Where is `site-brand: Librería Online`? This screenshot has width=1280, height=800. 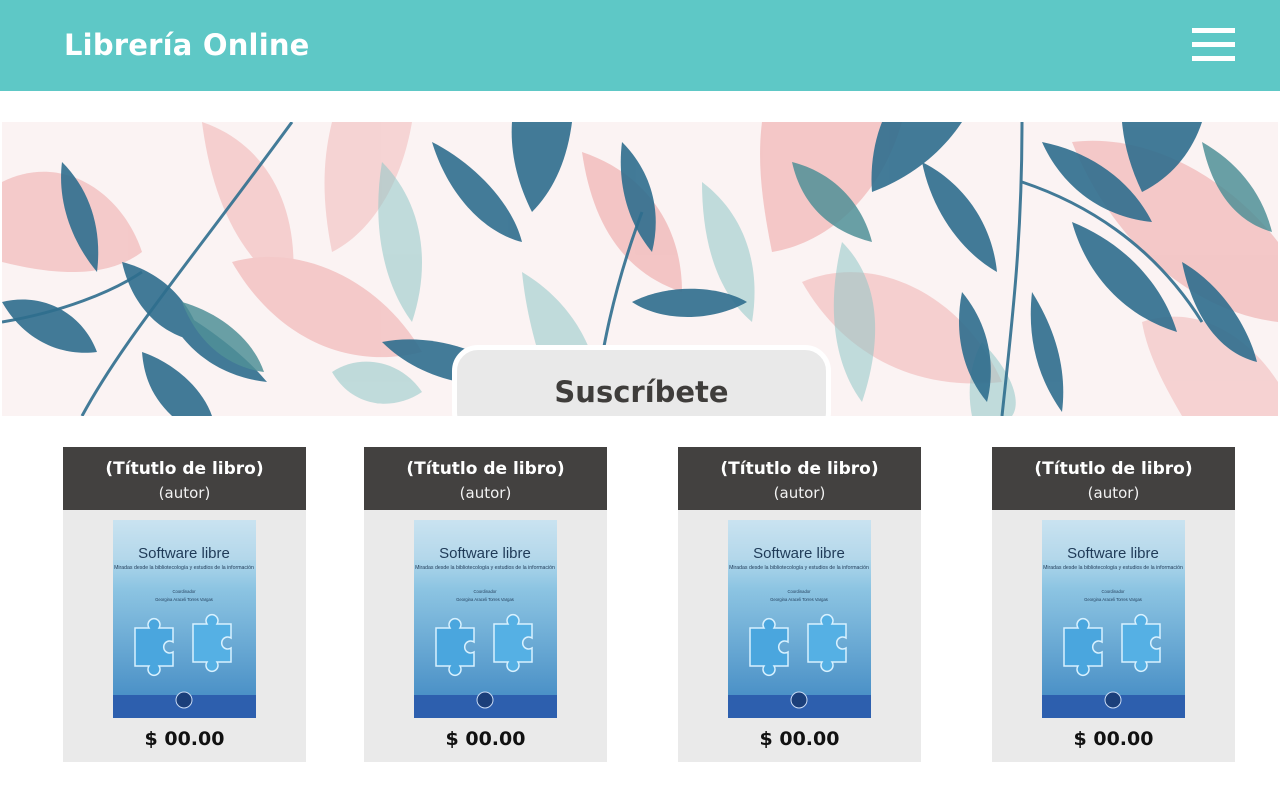
site-brand: Librería Online is located at coordinates (187, 45).